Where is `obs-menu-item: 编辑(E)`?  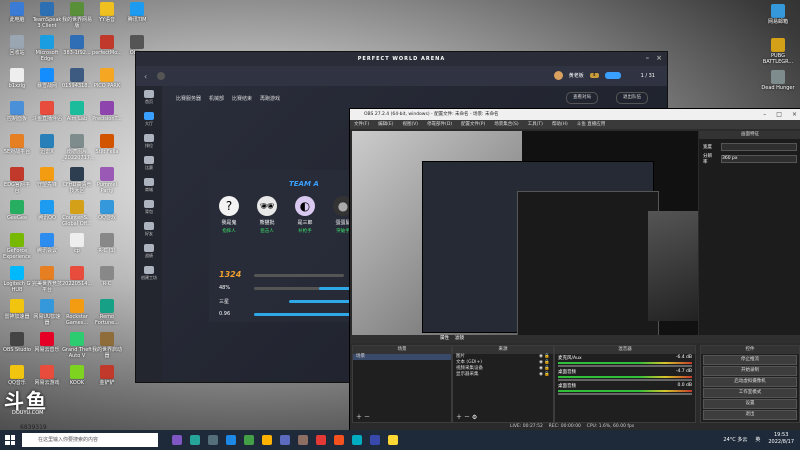 obs-menu-item: 编辑(E) is located at coordinates (385, 124).